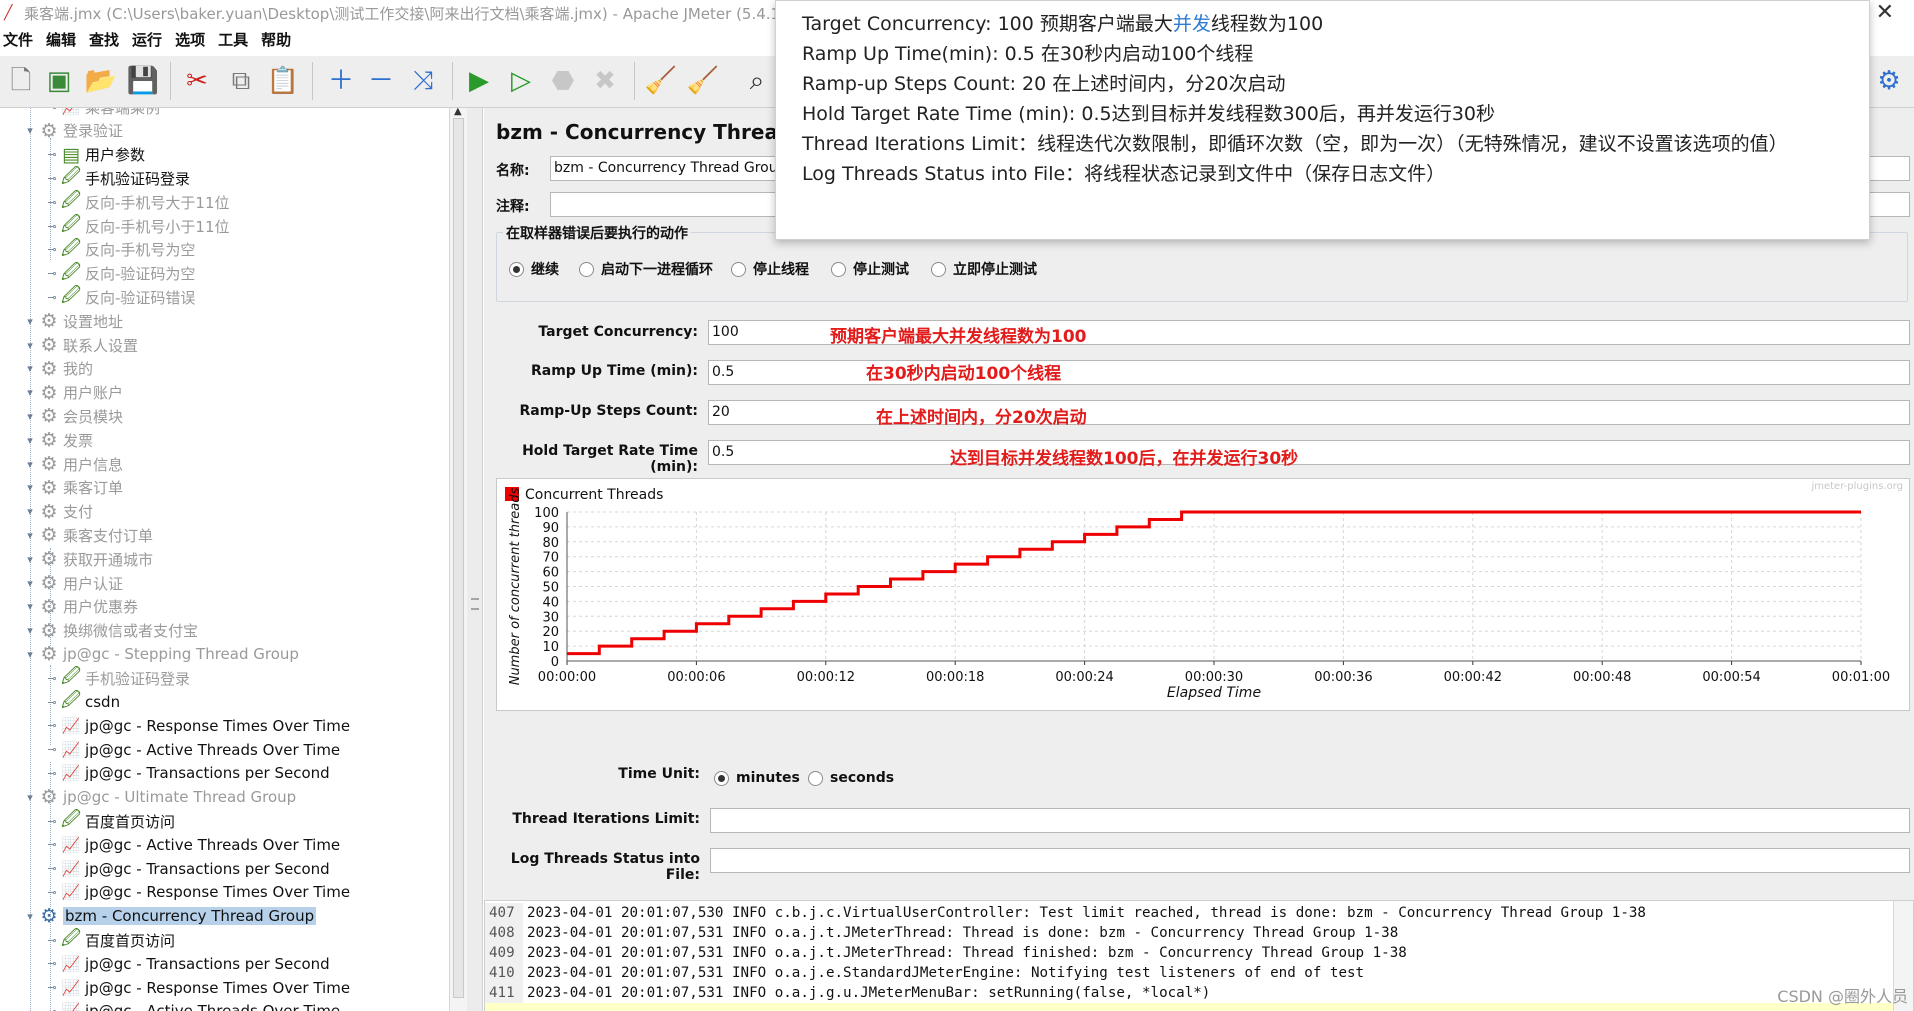  I want to click on x-tick-label: 00:00:36, so click(1343, 677).